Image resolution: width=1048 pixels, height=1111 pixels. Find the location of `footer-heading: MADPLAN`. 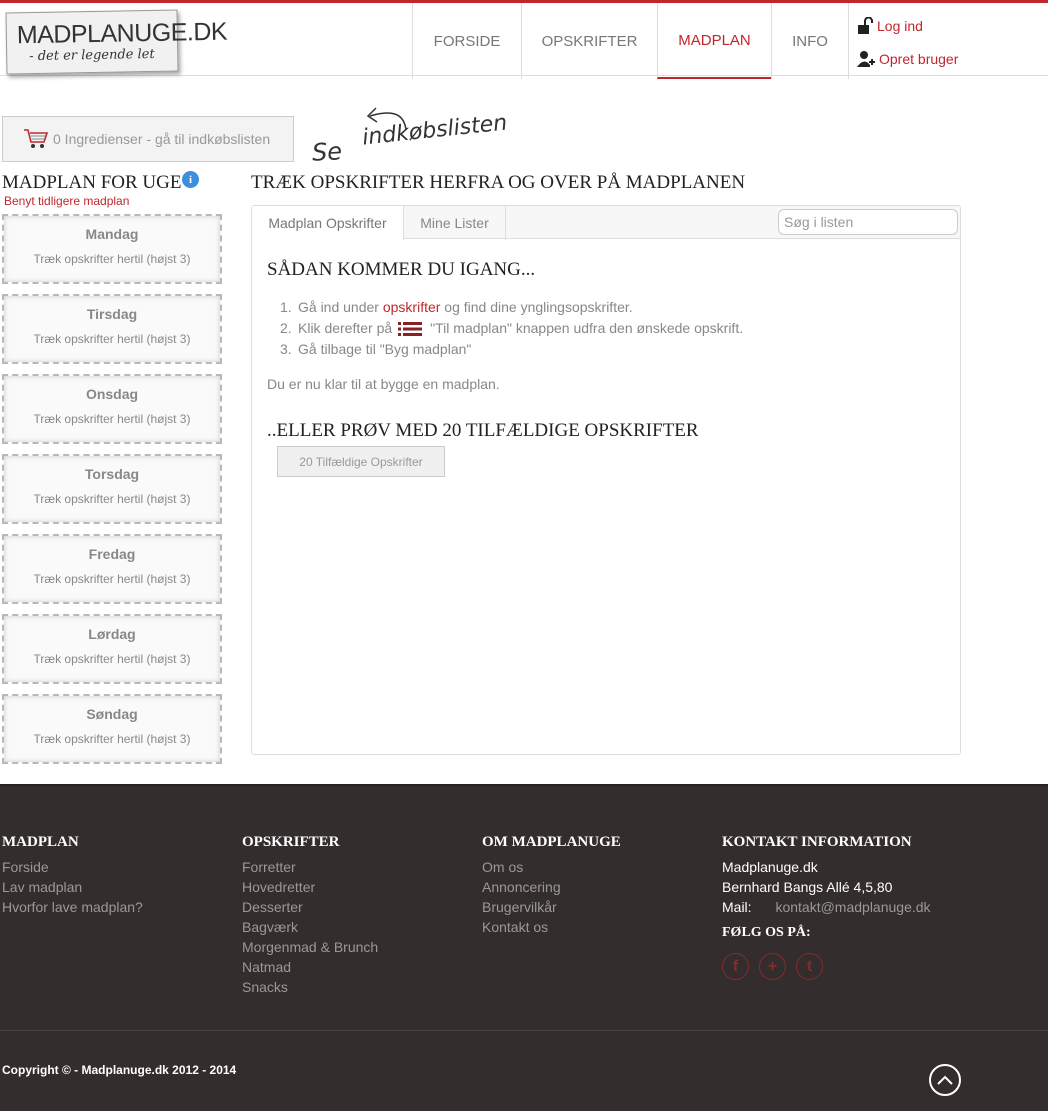

footer-heading: MADPLAN is located at coordinates (40, 842).